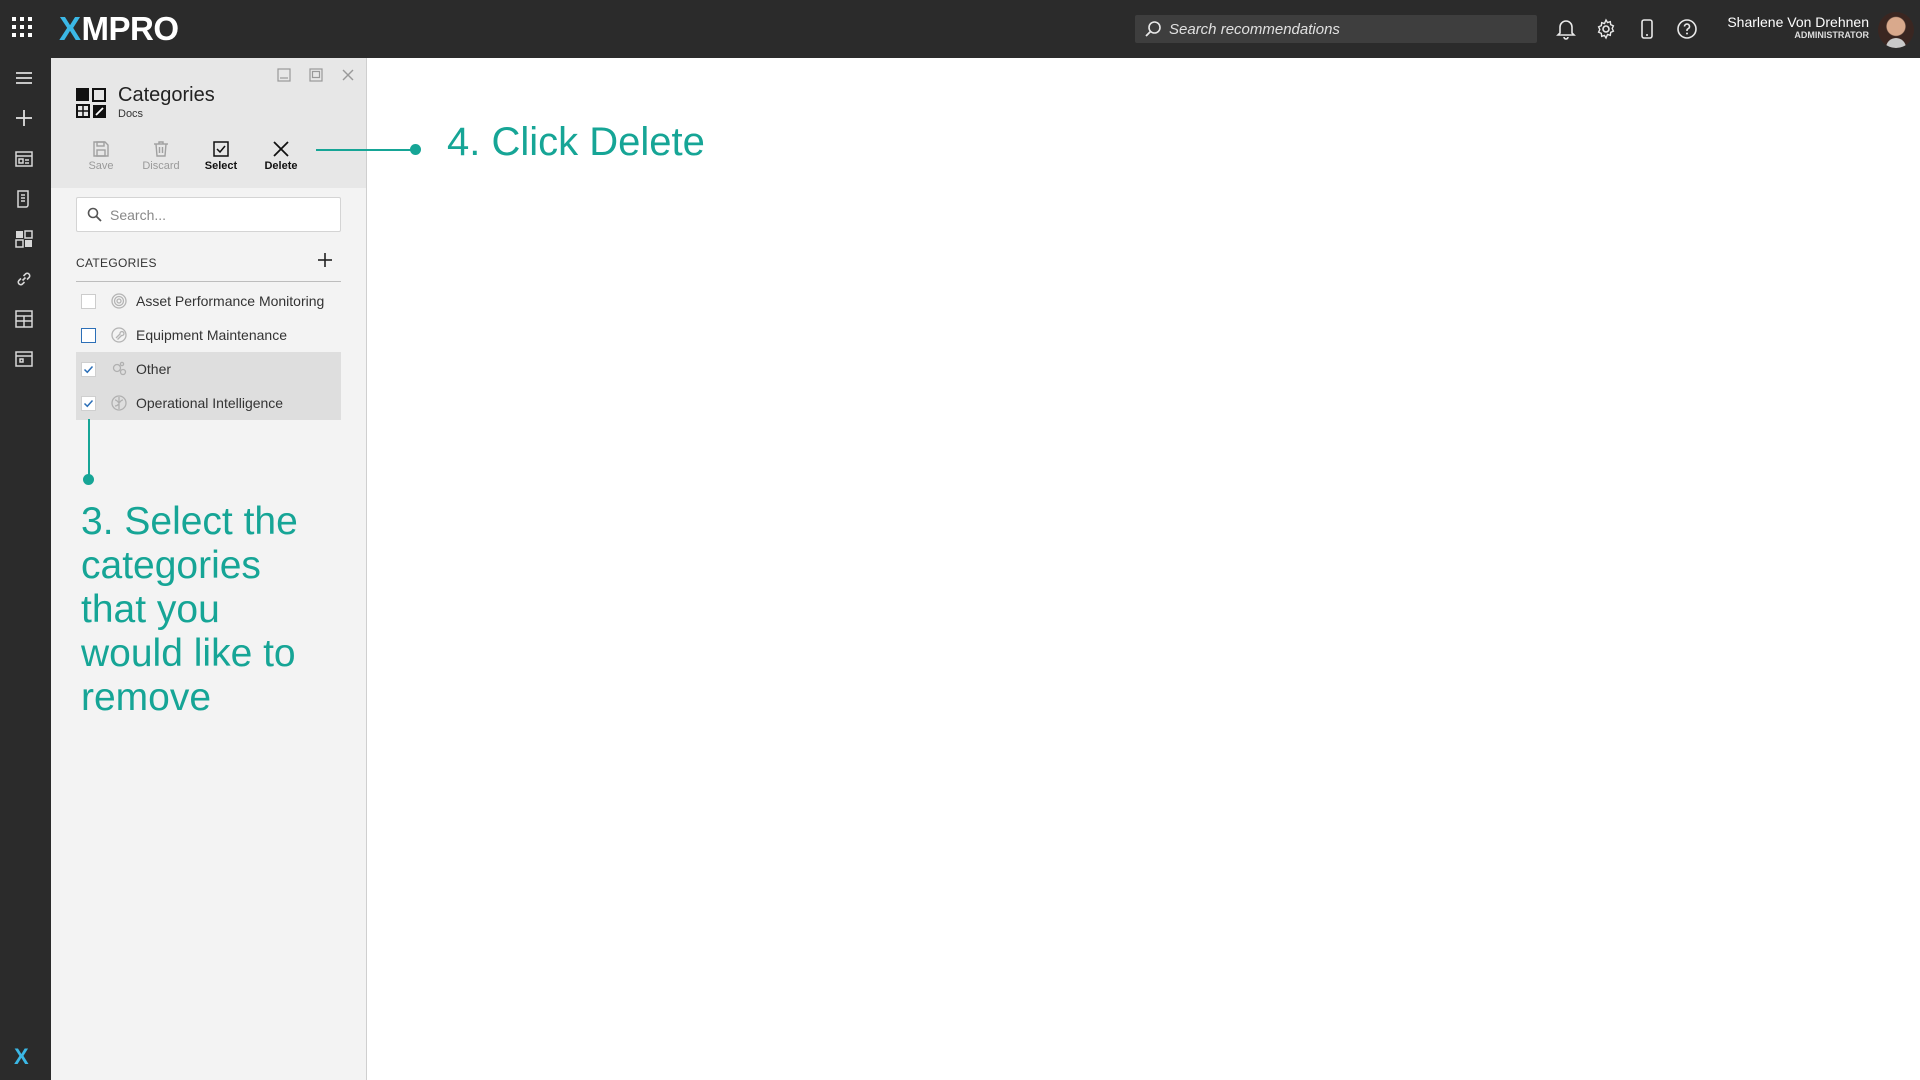 This screenshot has width=1920, height=1080. Describe the element at coordinates (365, 150) in the screenshot. I see `annotation-connector-step4` at that location.